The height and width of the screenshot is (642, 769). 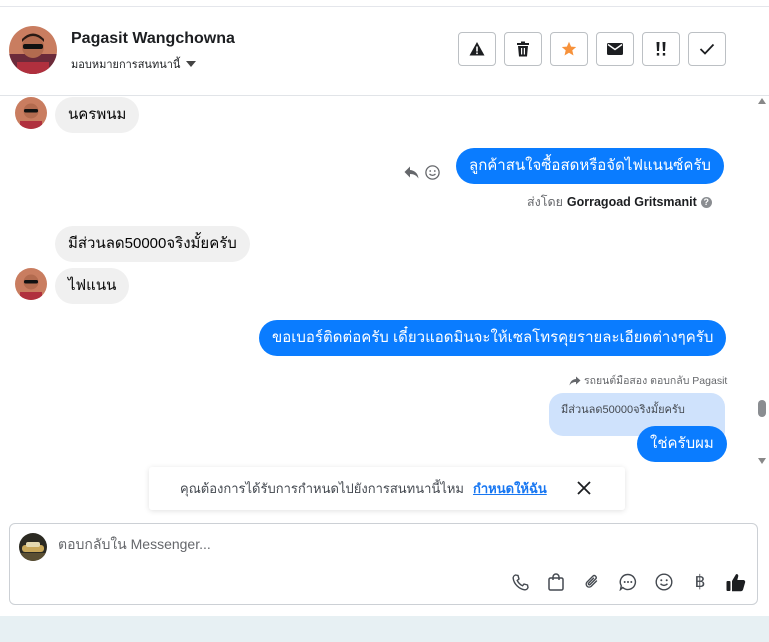 What do you see at coordinates (584, 488) in the screenshot?
I see `close-icon` at bounding box center [584, 488].